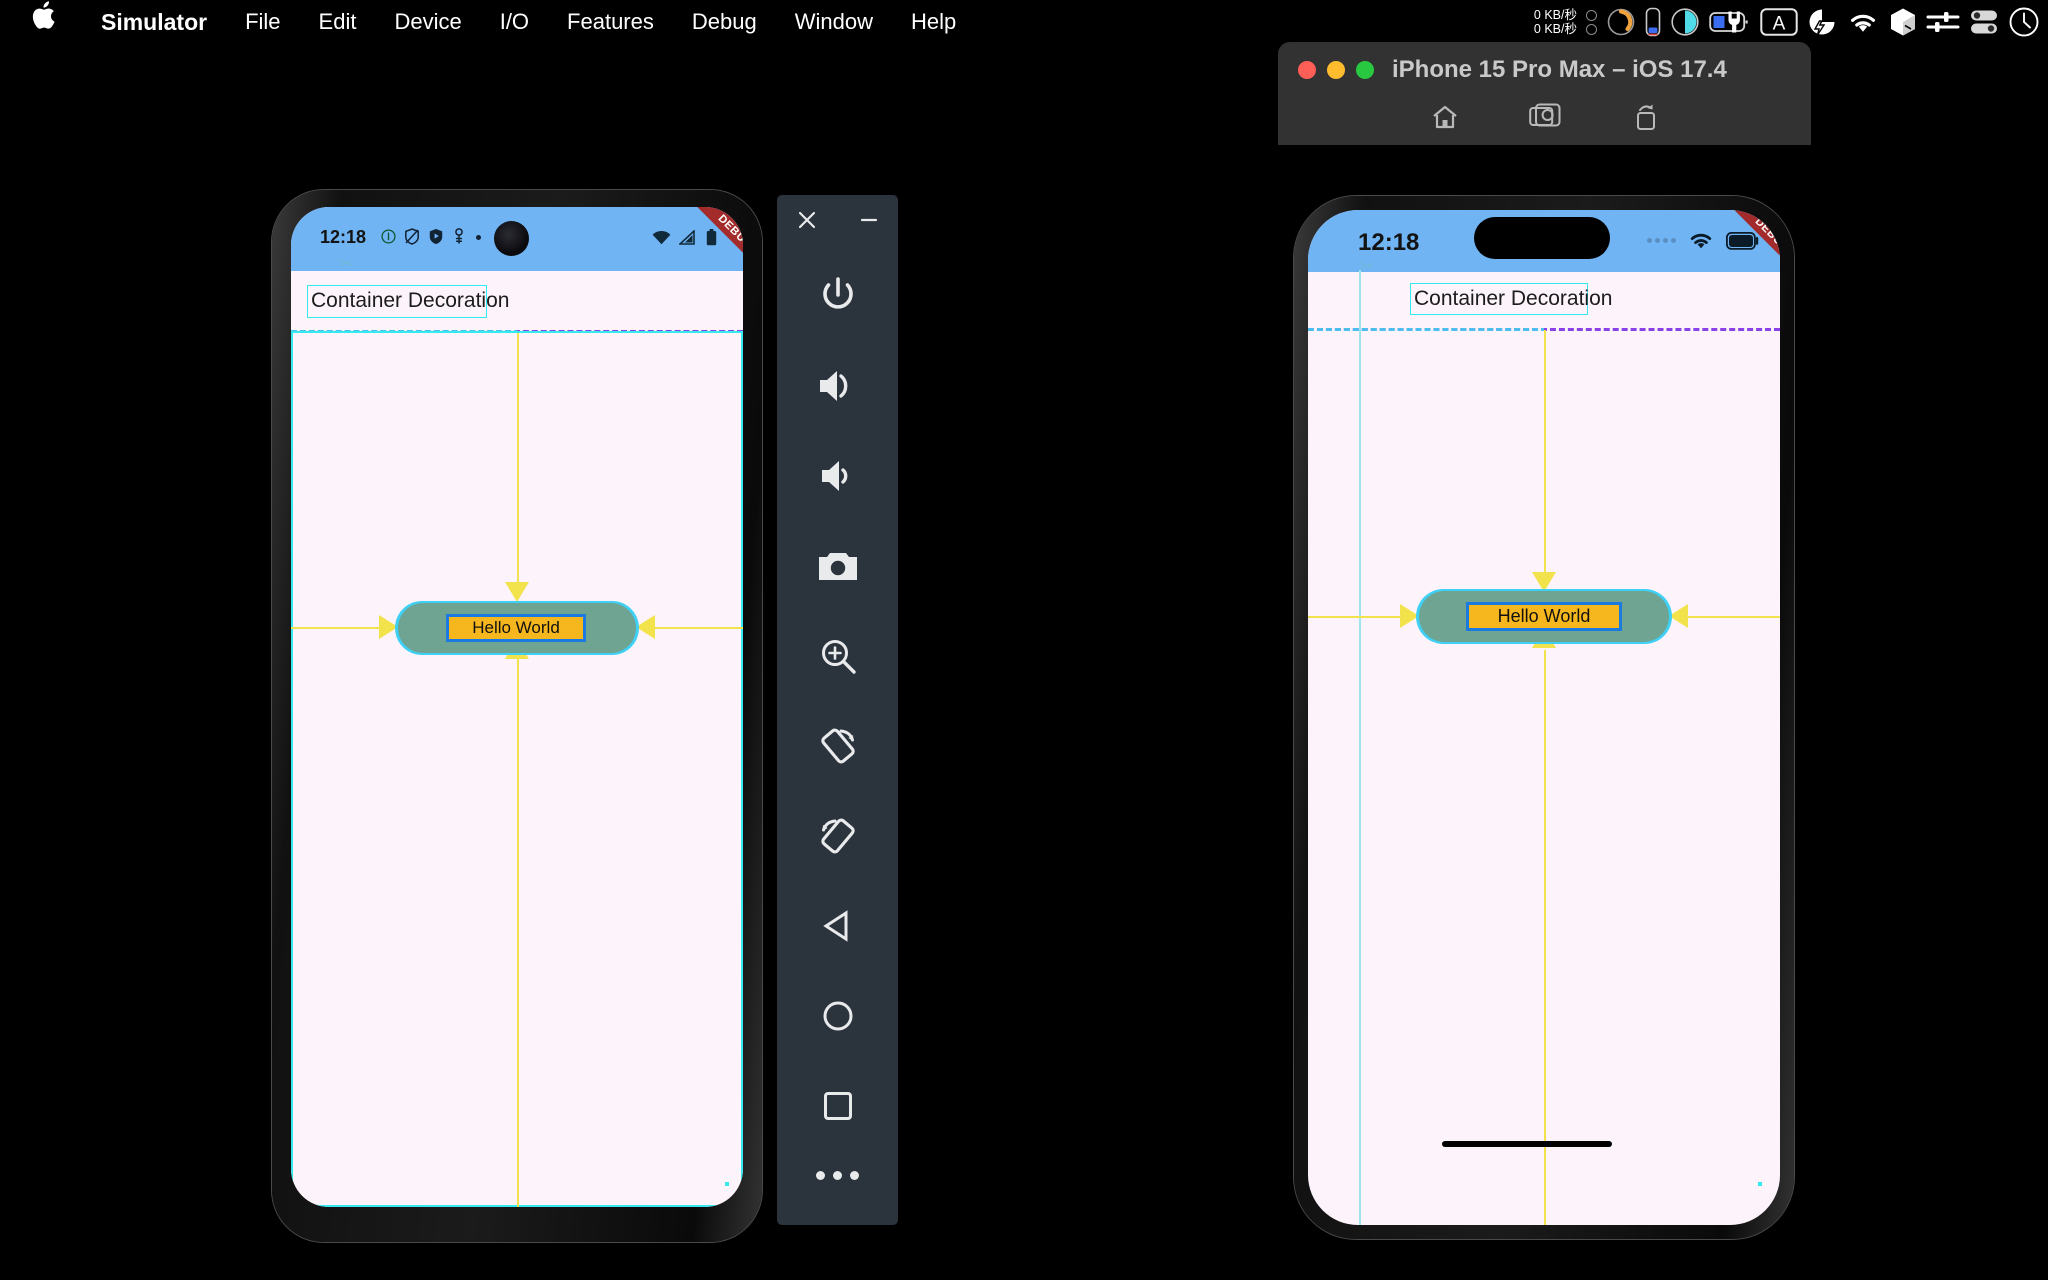 This screenshot has width=2048, height=1280. I want to click on cellular-signal-icon, so click(686, 239).